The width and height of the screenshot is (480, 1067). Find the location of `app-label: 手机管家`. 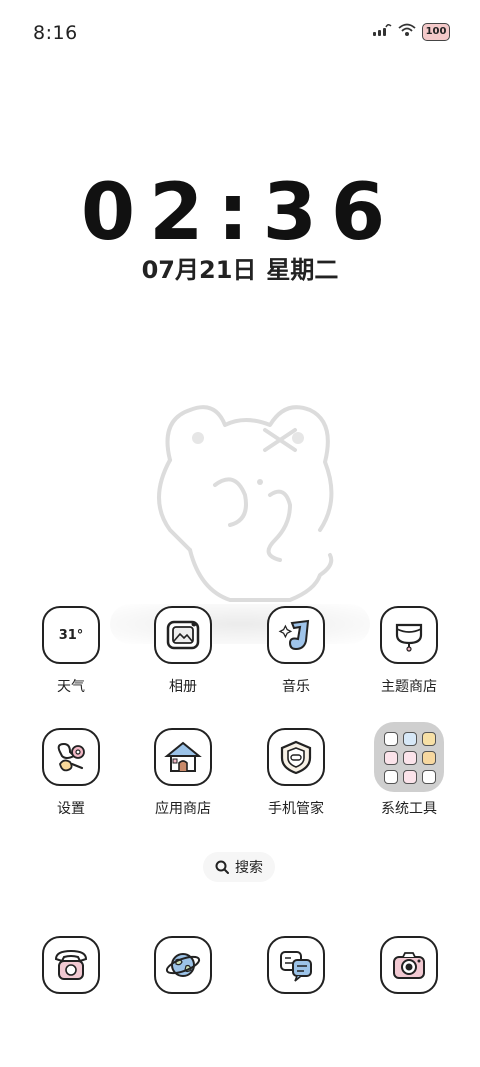

app-label: 手机管家 is located at coordinates (296, 809).